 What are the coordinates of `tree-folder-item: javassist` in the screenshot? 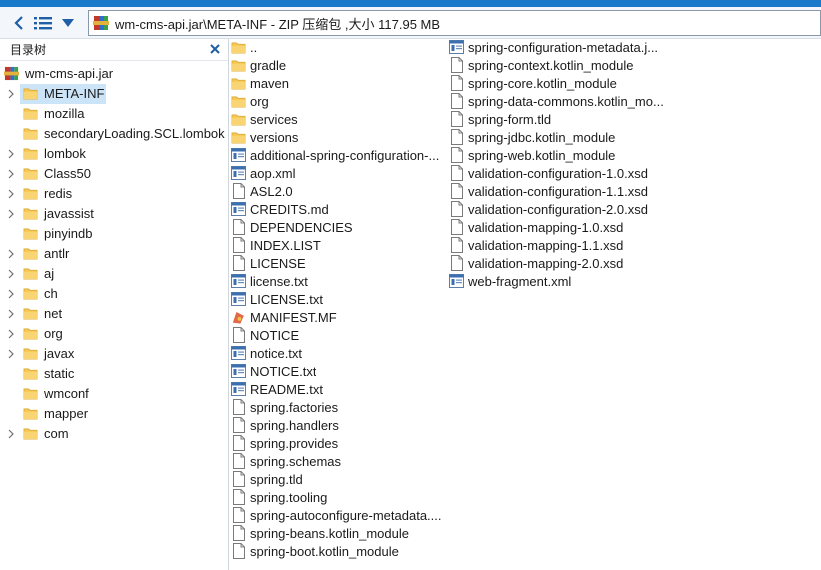 It's located at (114, 214).